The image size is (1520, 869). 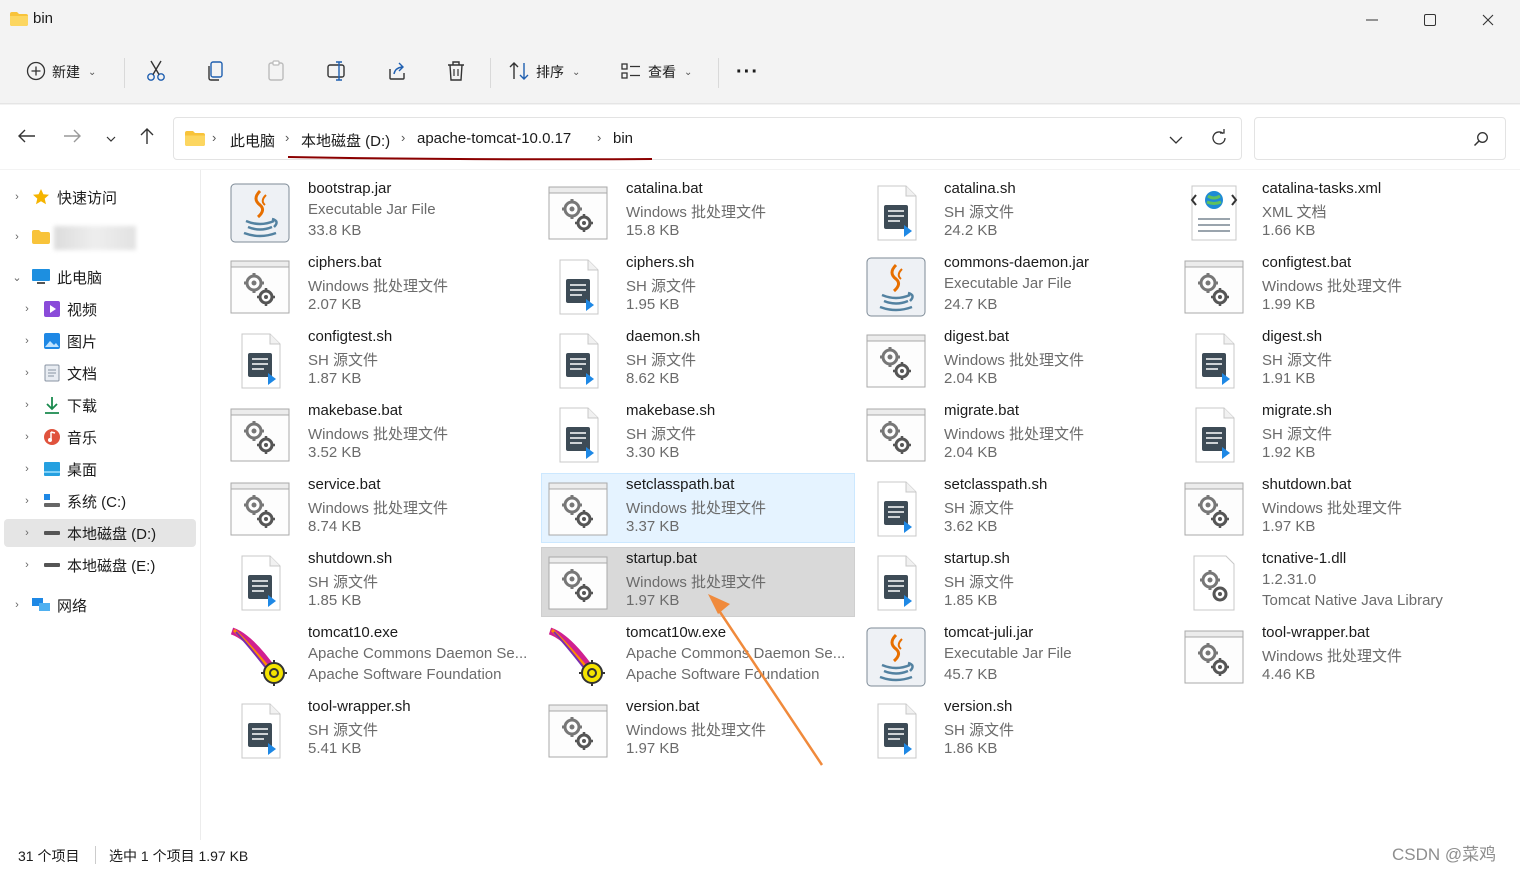 I want to click on file-size: Tomcat Native Java Library, so click(x=1352, y=600).